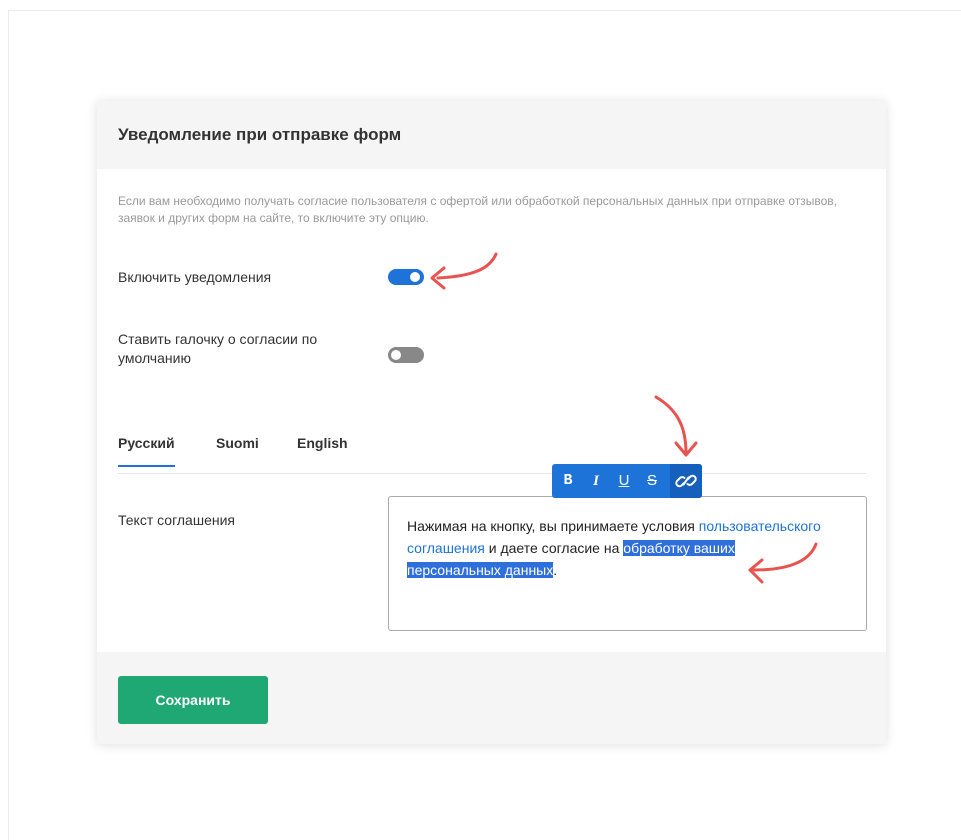 The image size is (961, 840). What do you see at coordinates (676, 426) in the screenshot?
I see `annotation-arrow-link` at bounding box center [676, 426].